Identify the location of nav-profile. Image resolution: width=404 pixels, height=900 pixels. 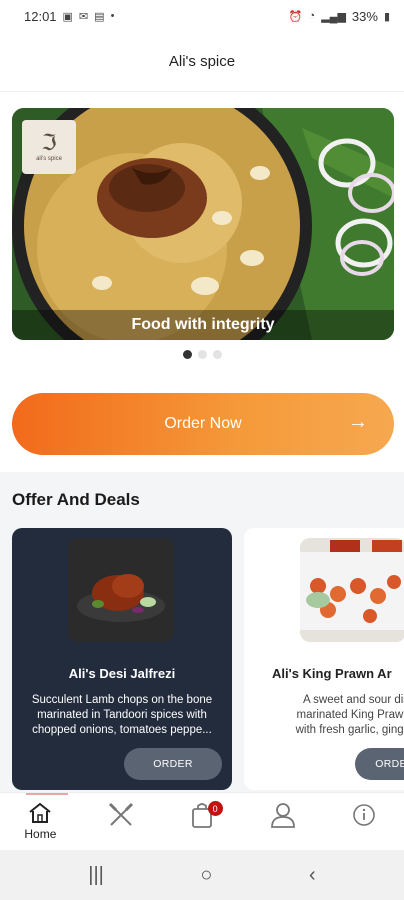
(282, 822).